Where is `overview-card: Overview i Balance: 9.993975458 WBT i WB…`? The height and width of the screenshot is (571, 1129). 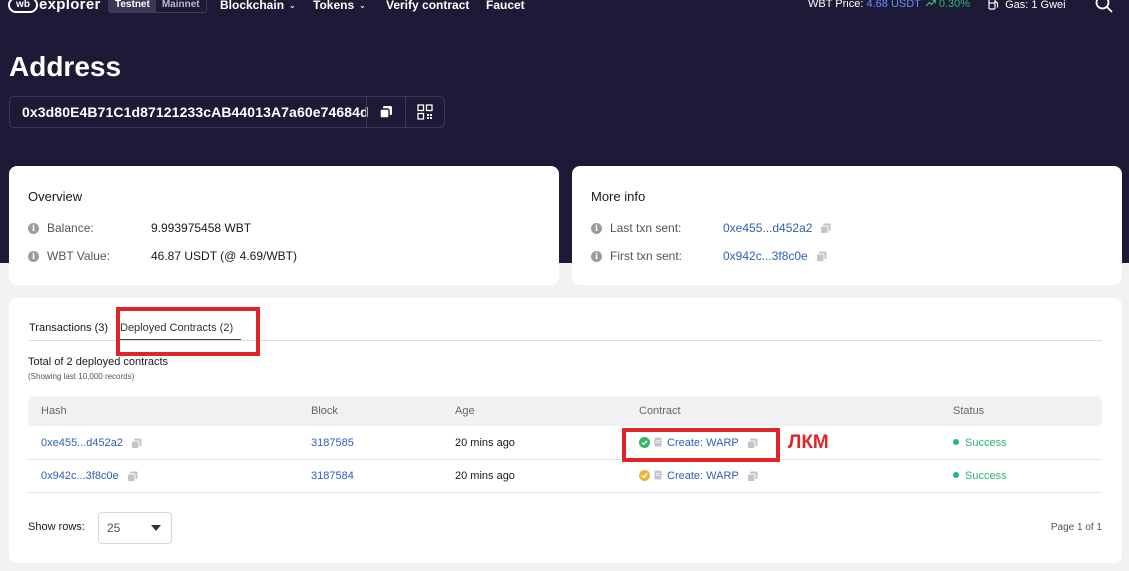 overview-card: Overview i Balance: 9.993975458 WBT i WB… is located at coordinates (284, 225).